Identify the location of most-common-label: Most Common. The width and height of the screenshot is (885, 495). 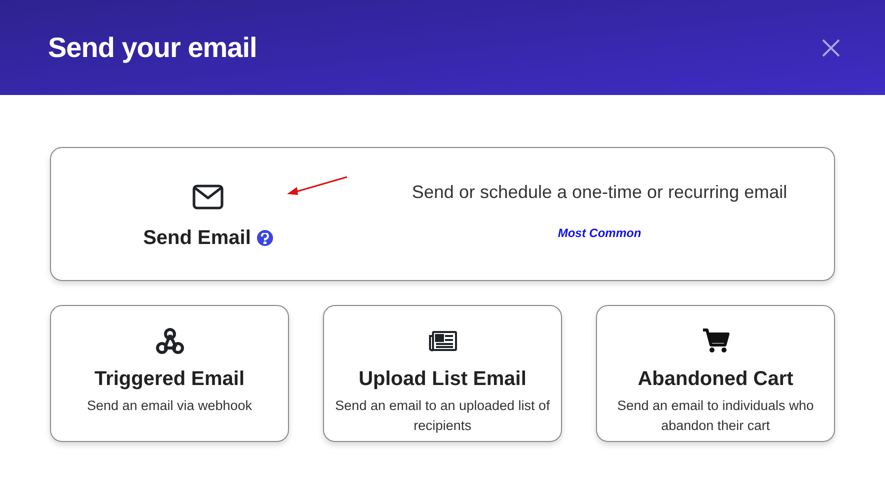
(600, 233).